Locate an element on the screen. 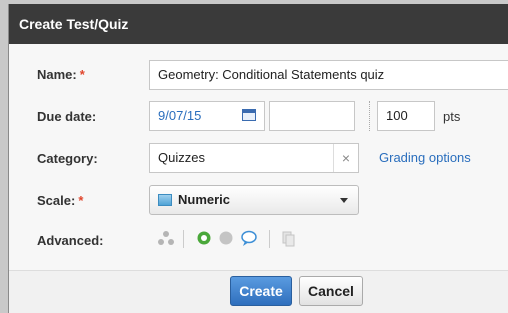 Image resolution: width=508 pixels, height=313 pixels. category-value: Quizzes is located at coordinates (181, 157).